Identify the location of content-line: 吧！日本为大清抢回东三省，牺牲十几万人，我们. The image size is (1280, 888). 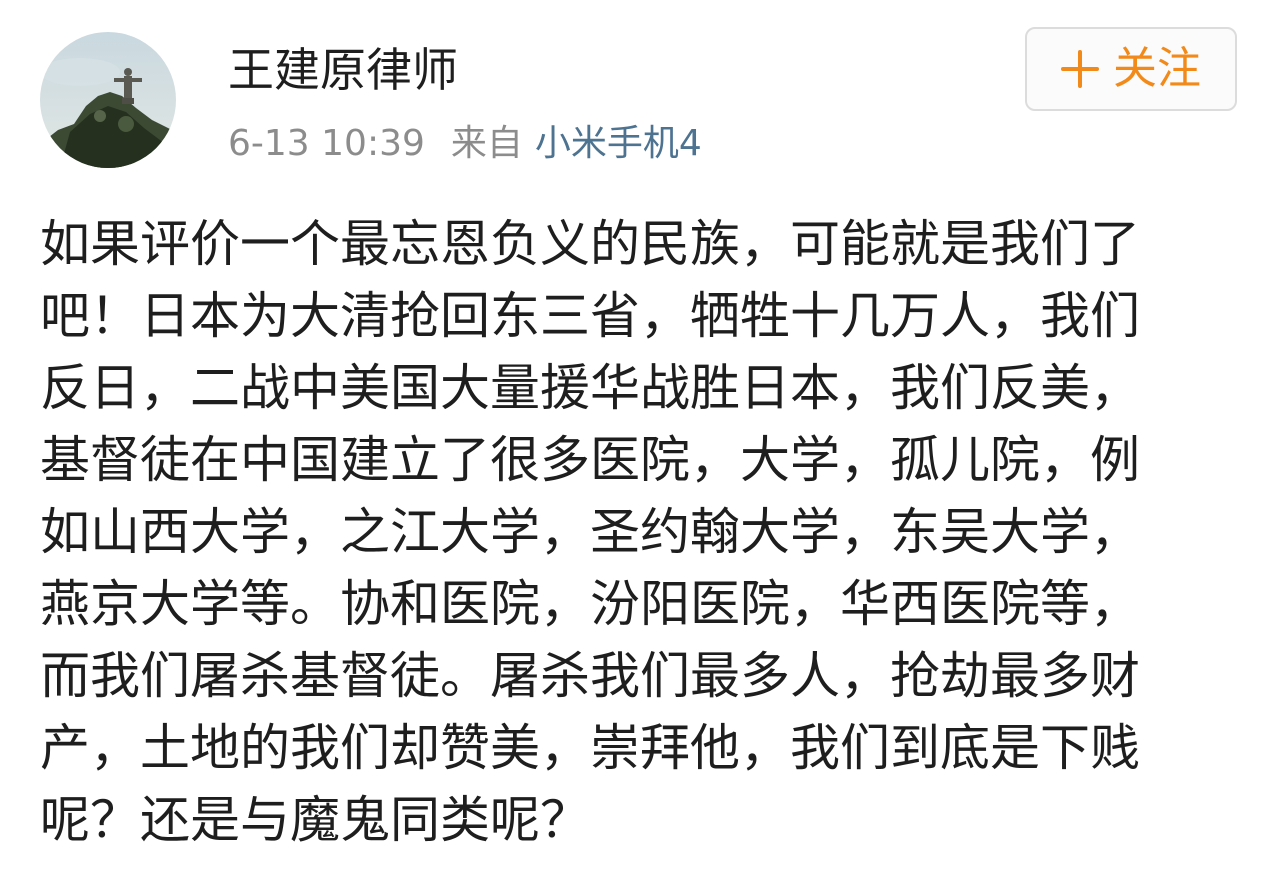
(590, 316).